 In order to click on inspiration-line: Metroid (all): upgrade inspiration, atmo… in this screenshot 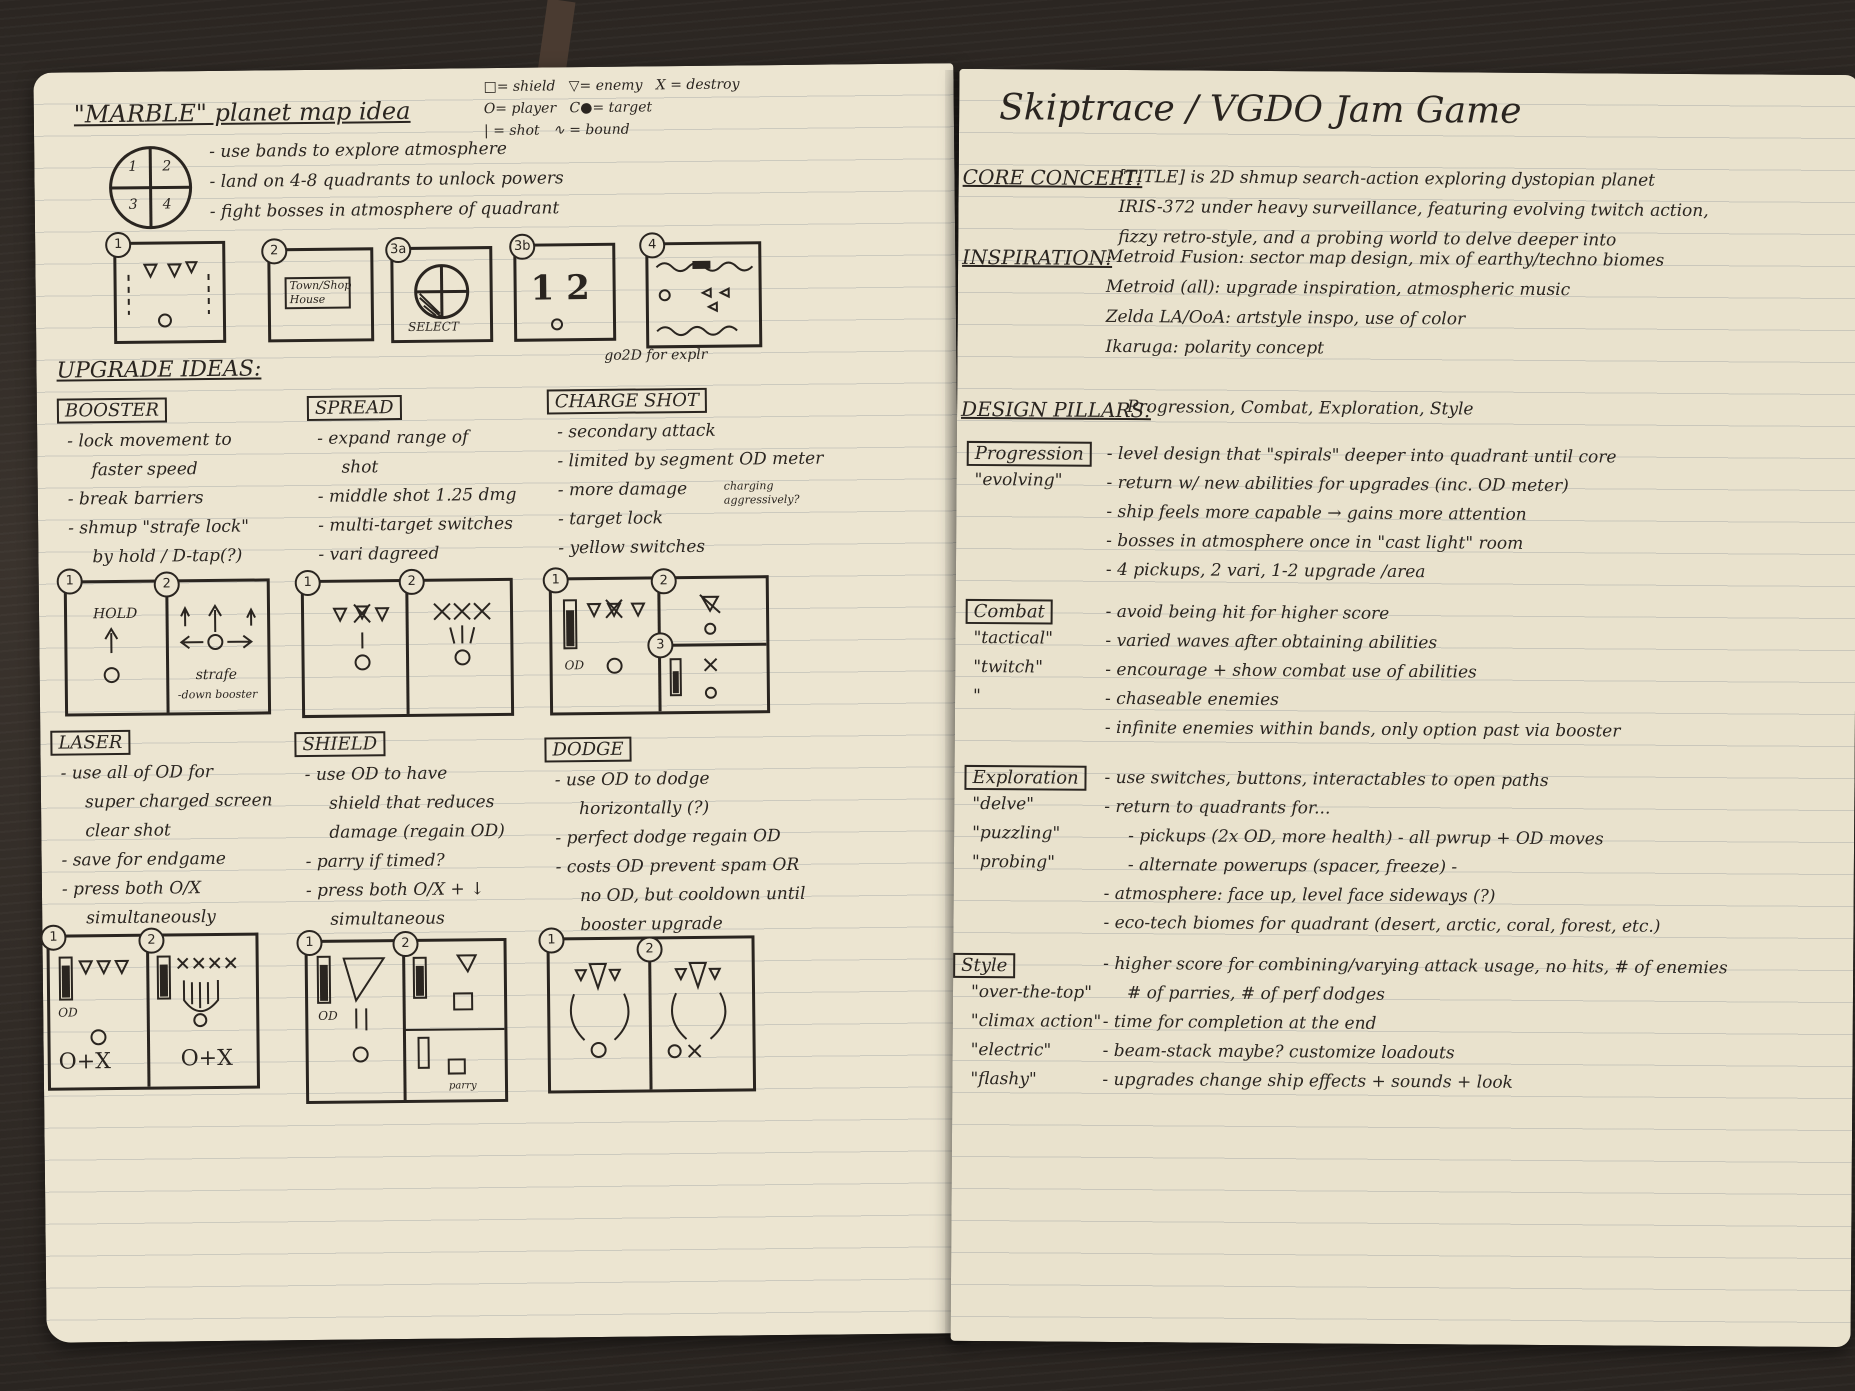, I will do `click(1338, 288)`.